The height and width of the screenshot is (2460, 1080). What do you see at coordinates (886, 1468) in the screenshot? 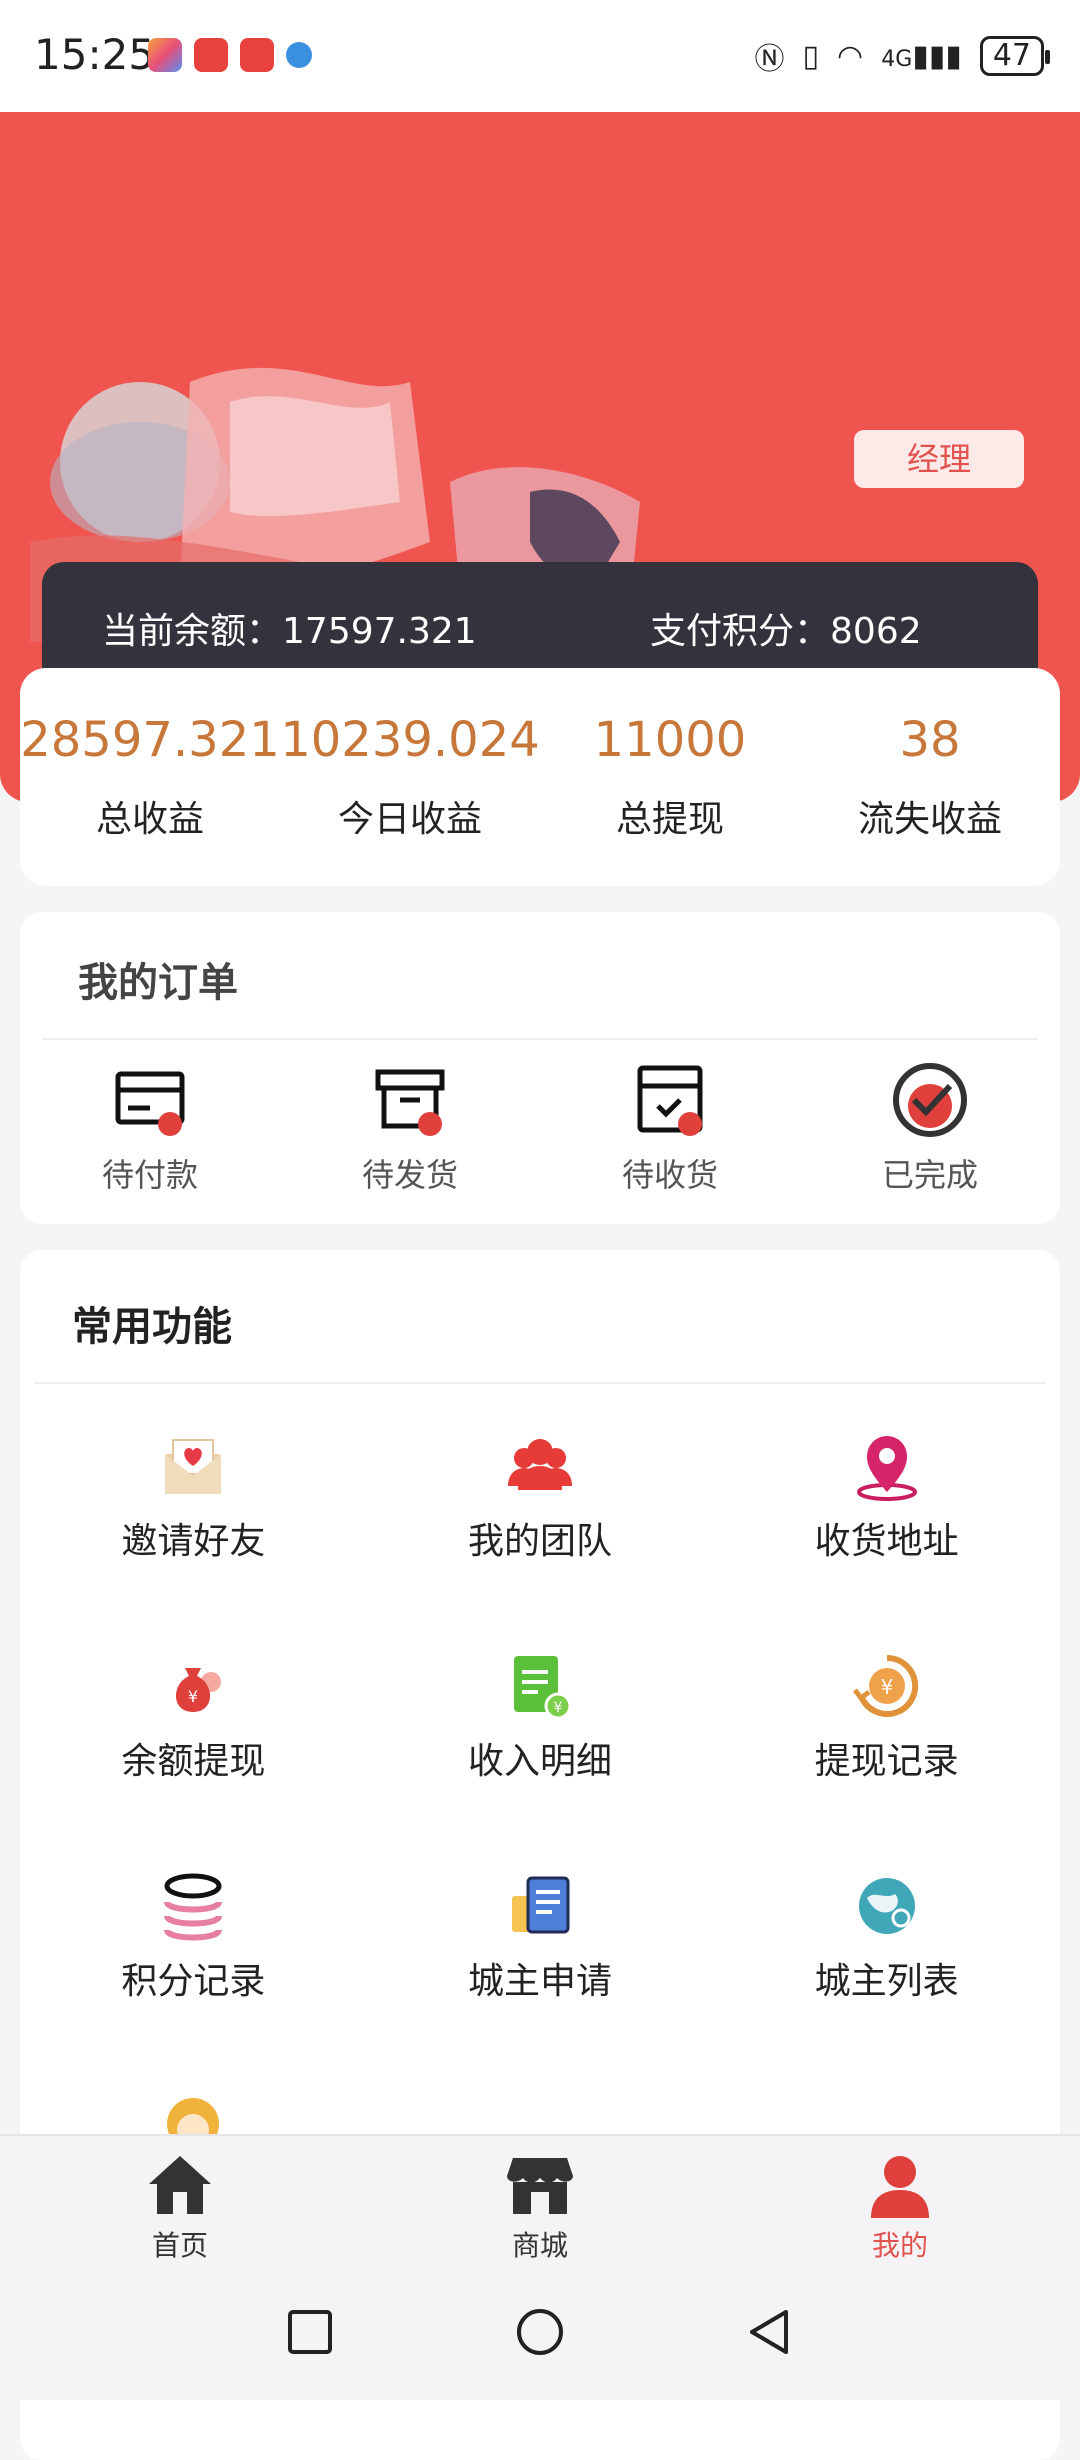
I see `location-pin-icon` at bounding box center [886, 1468].